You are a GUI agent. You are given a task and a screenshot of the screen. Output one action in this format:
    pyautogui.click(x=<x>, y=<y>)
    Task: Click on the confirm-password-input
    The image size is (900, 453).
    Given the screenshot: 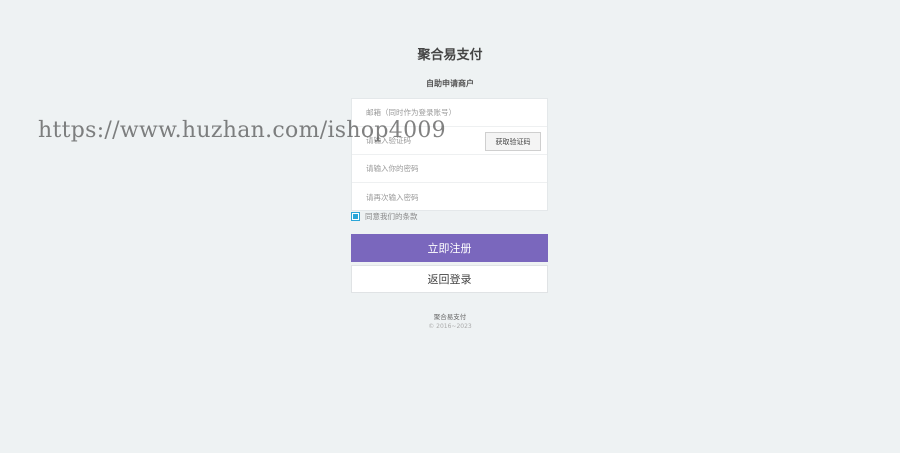 What is the action you would take?
    pyautogui.click(x=449, y=197)
    